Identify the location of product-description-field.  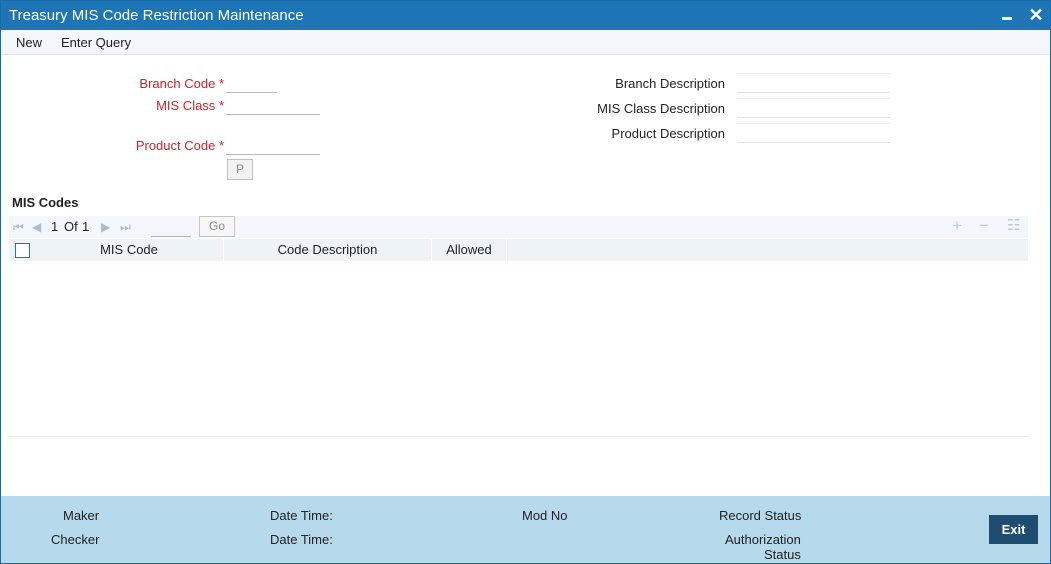
(813, 133).